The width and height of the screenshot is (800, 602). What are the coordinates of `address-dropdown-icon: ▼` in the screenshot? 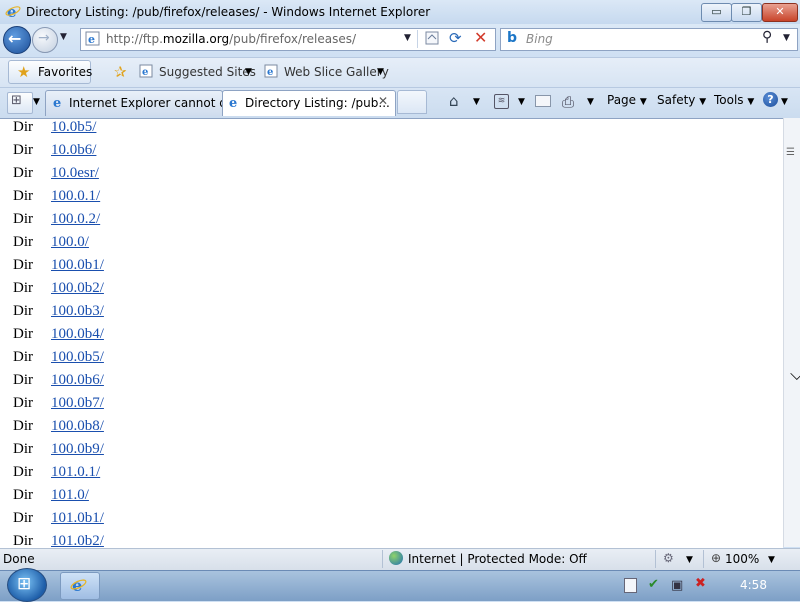 It's located at (407, 38).